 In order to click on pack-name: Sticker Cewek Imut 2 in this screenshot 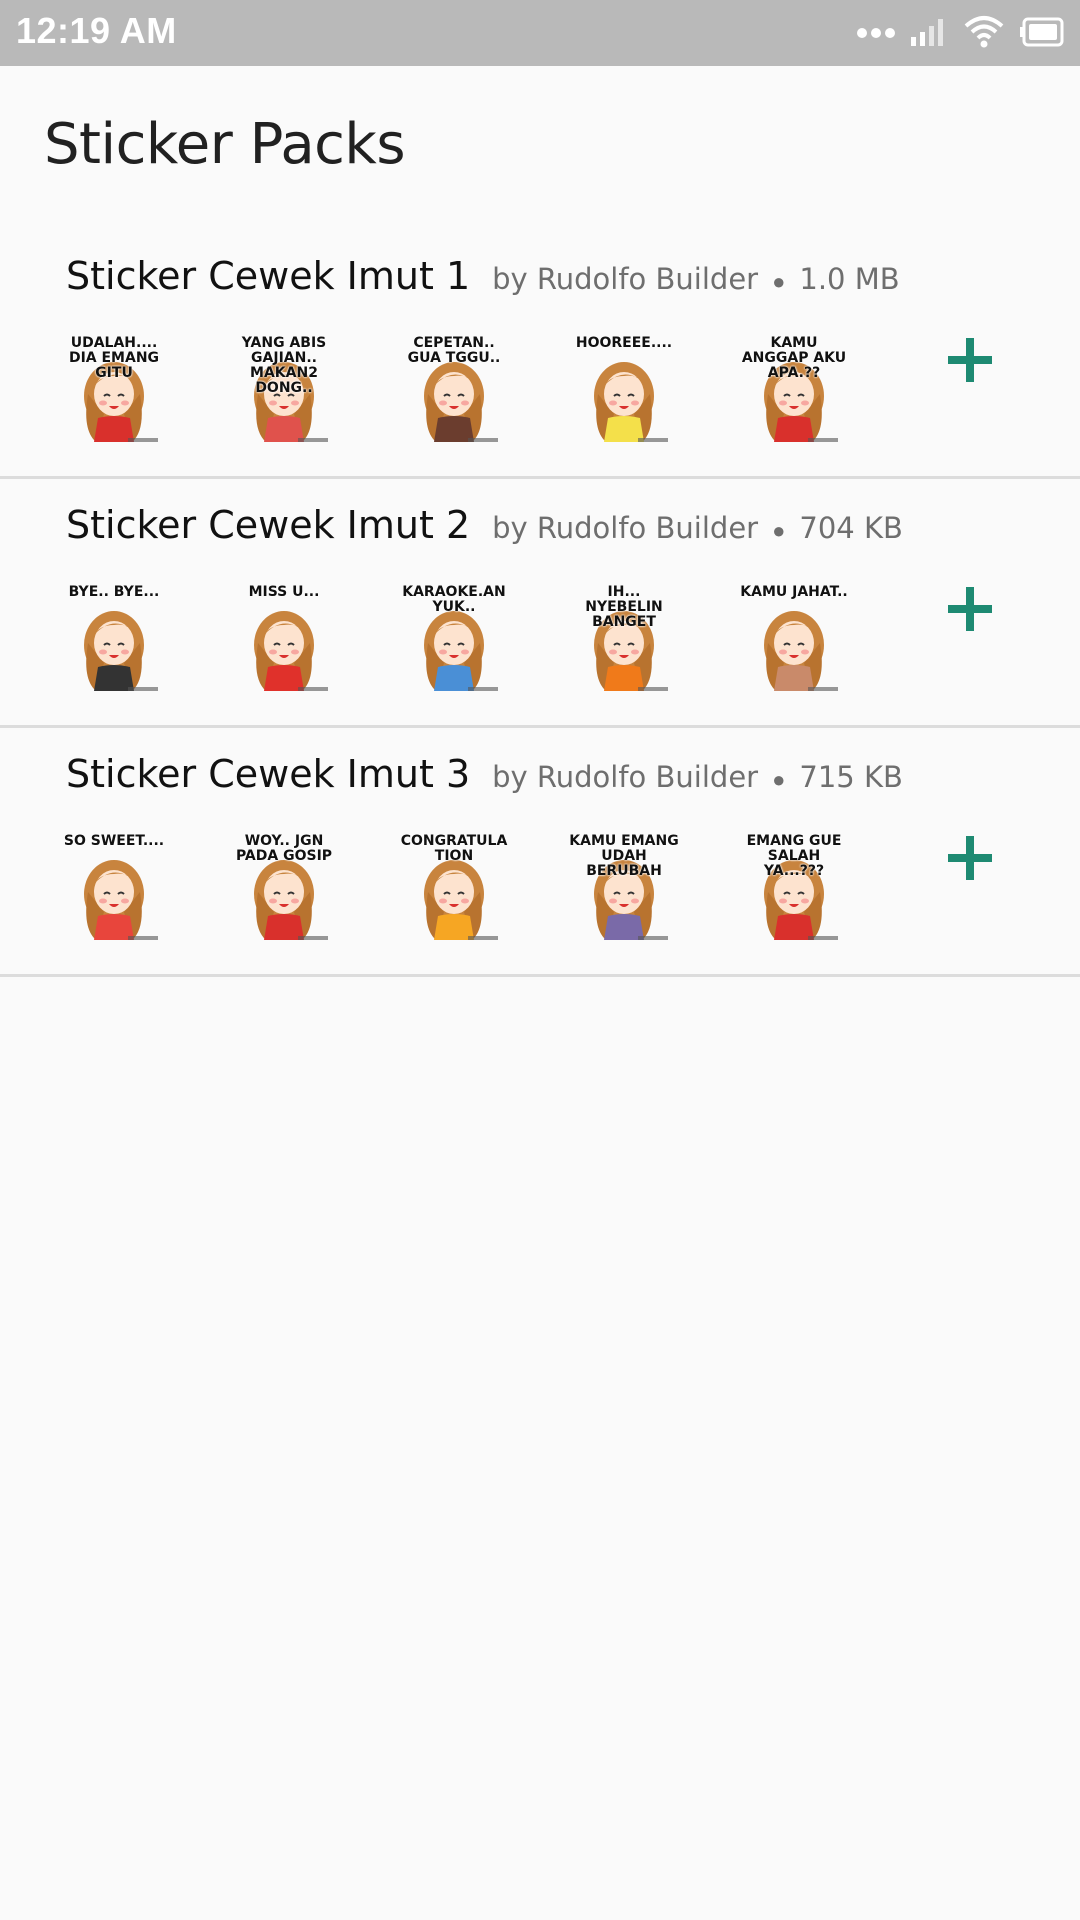, I will do `click(268, 525)`.